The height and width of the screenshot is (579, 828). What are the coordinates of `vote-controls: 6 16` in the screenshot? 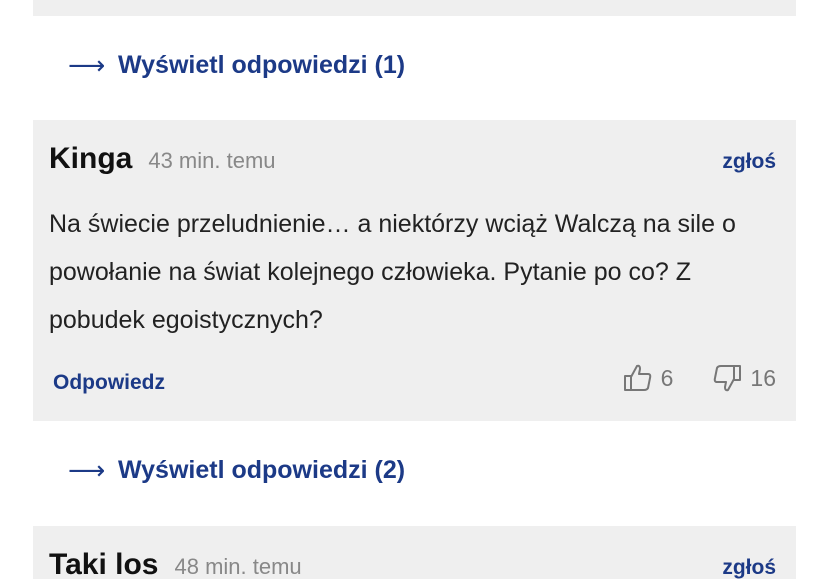 It's located at (699, 378).